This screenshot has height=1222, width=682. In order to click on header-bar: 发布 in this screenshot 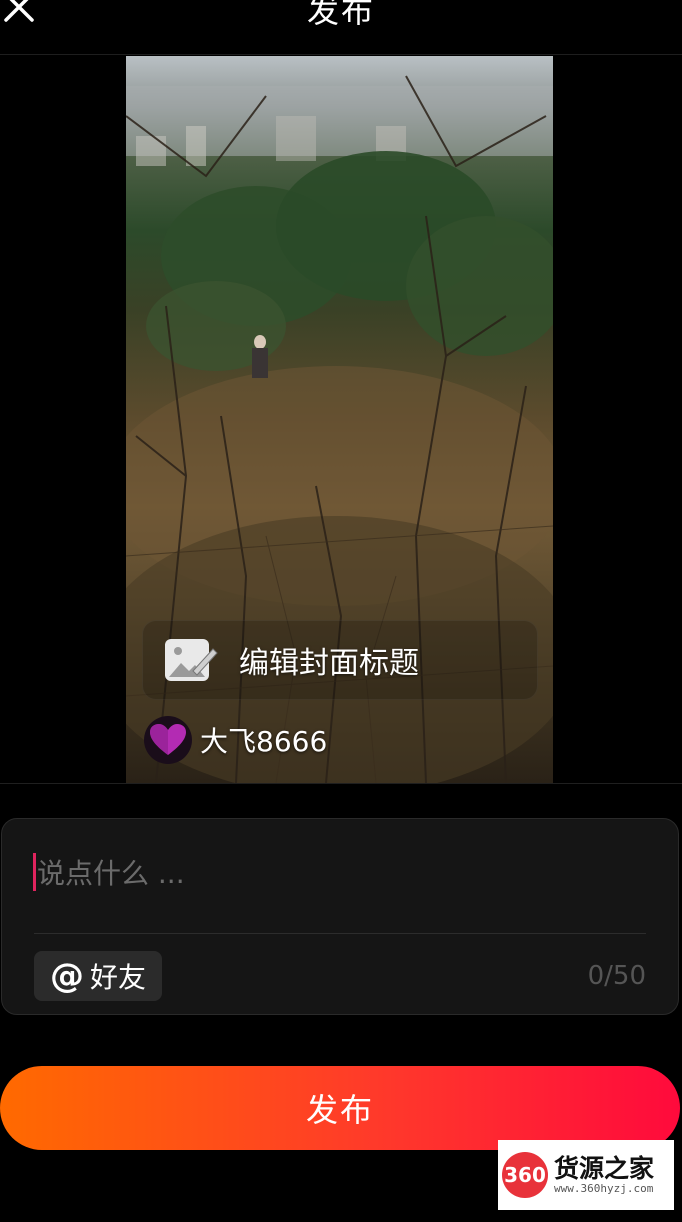, I will do `click(341, 27)`.